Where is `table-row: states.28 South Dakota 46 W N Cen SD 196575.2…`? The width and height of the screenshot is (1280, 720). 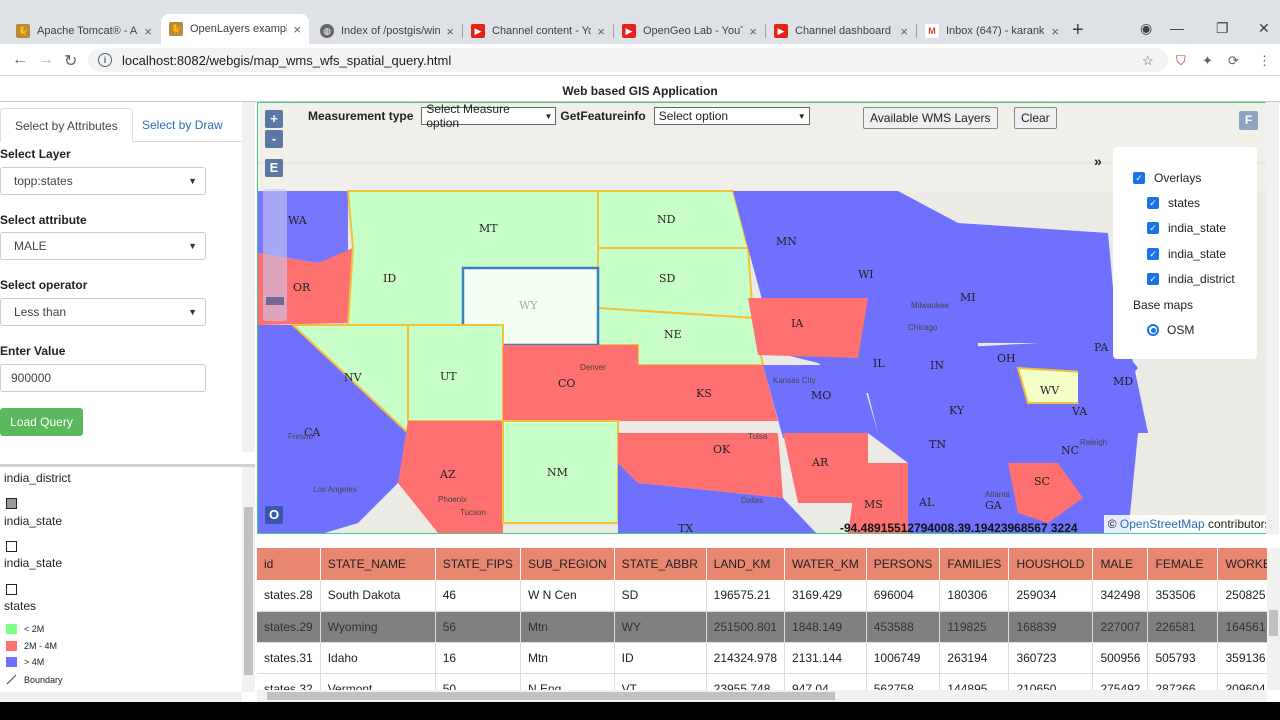
table-row: states.28 South Dakota 46 W N Cen SD 196575.2… is located at coordinates (762, 596).